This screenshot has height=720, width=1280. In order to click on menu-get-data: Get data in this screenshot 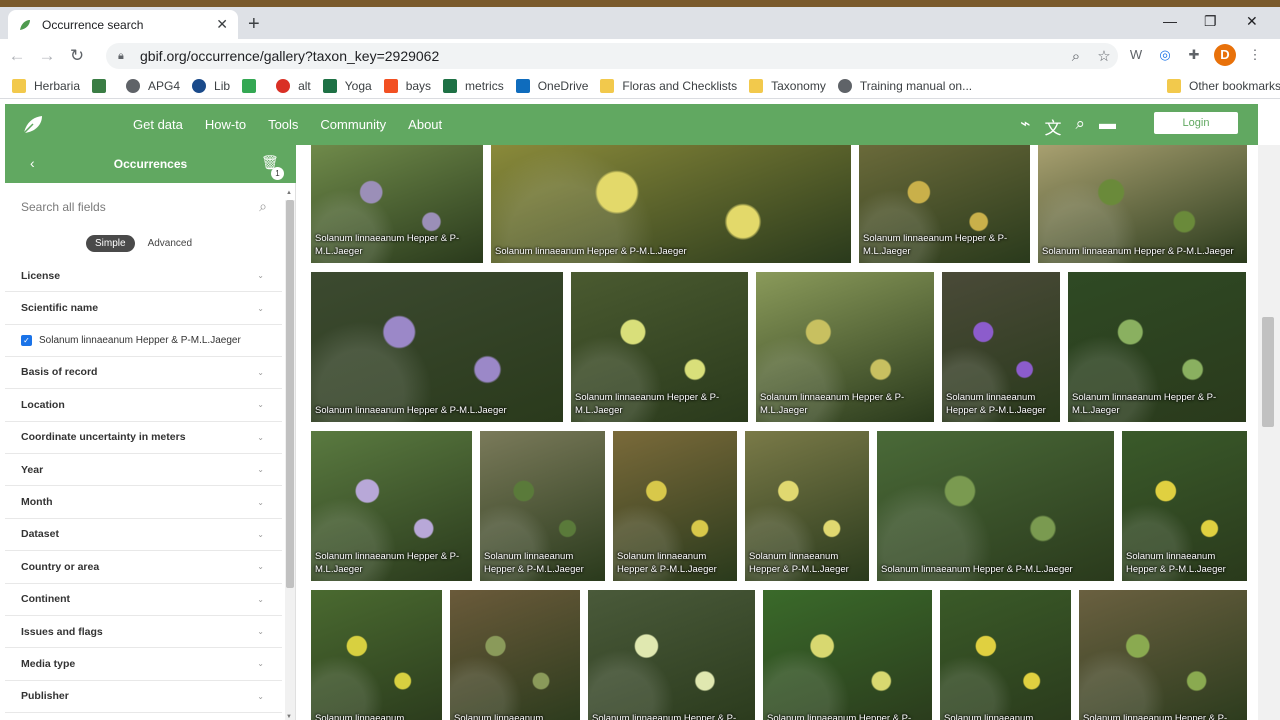, I will do `click(158, 124)`.